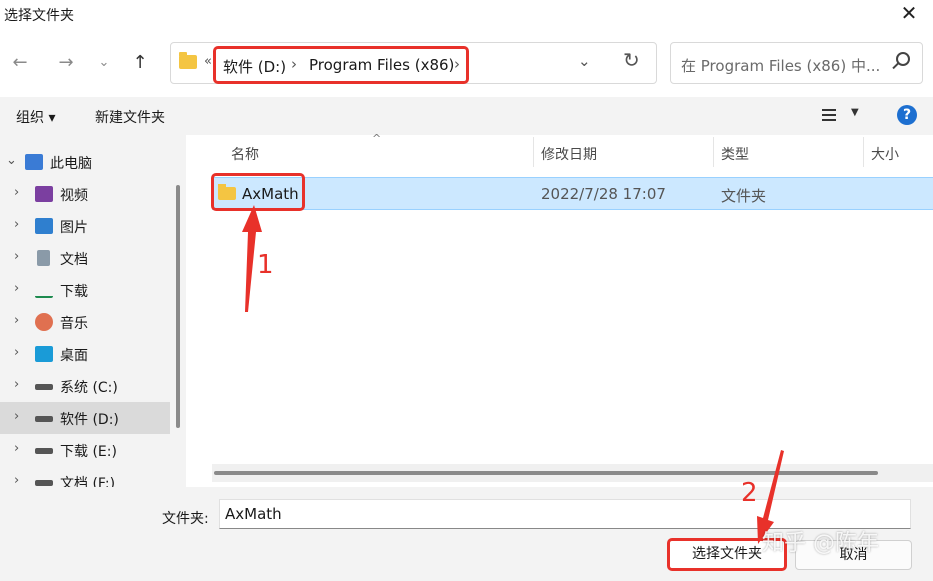  Describe the element at coordinates (749, 493) in the screenshot. I see `step-2-label: 2` at that location.